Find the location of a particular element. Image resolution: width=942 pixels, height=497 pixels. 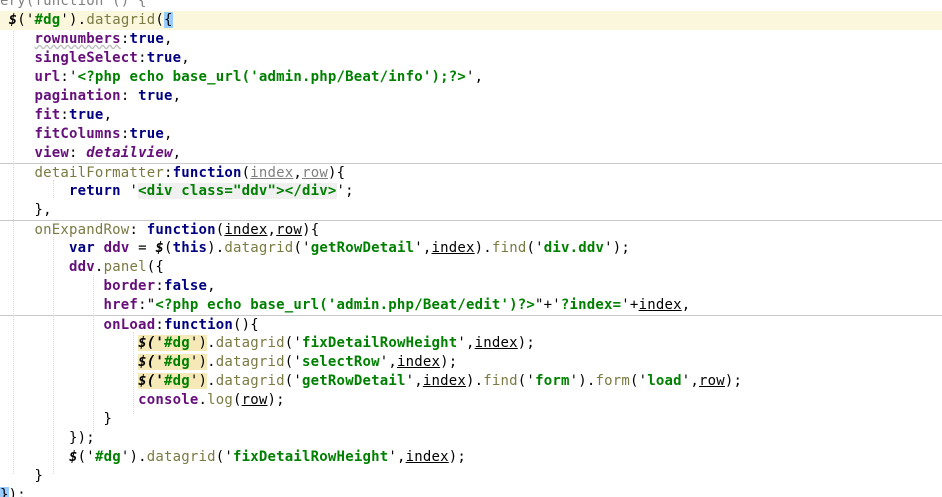

code-line: $('#dg').datagrid({ is located at coordinates (471, 20).